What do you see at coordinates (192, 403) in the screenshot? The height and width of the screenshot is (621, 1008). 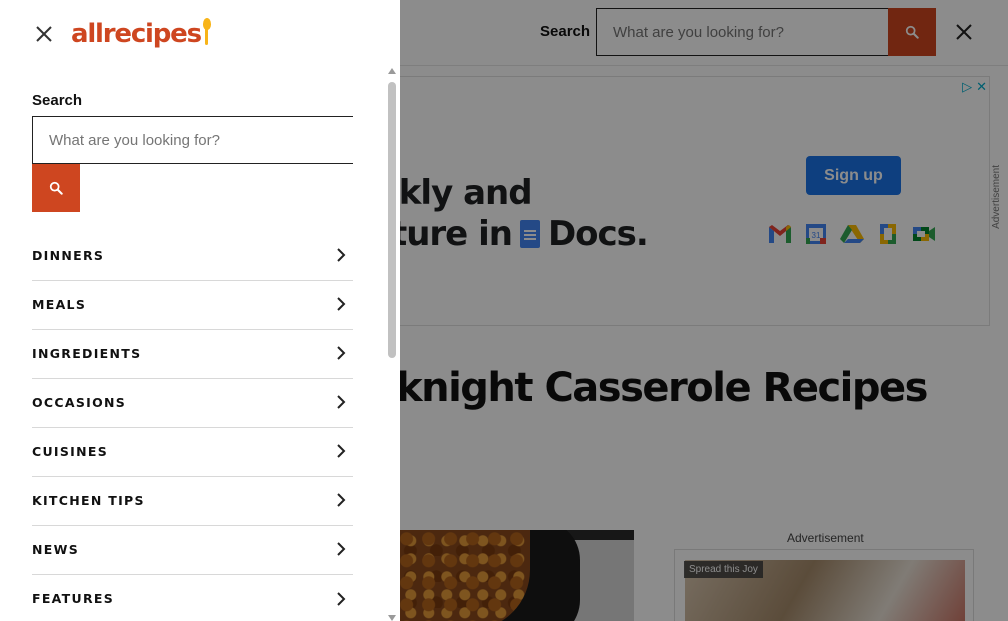 I see `nav-item-occasions: OCCASIONS` at bounding box center [192, 403].